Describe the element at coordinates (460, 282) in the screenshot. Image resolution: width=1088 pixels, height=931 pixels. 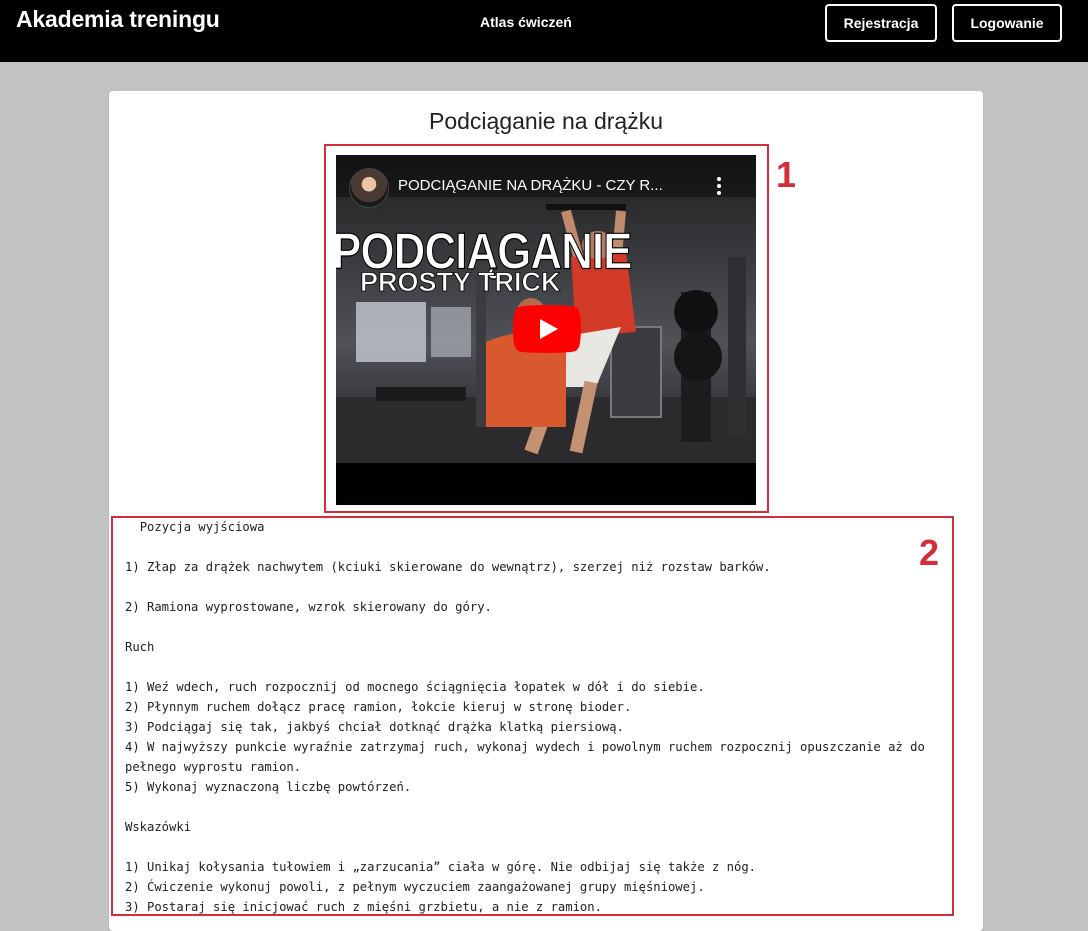
I see `thumbnail-subline: PROSTY TRICK` at that location.